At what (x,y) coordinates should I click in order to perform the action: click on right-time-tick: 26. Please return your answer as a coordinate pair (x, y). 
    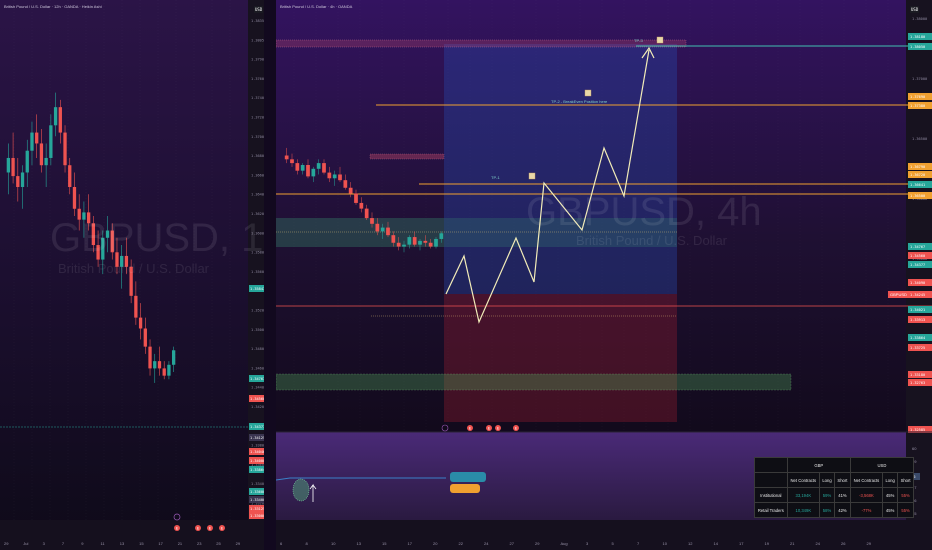
    Looking at the image, I should click on (843, 543).